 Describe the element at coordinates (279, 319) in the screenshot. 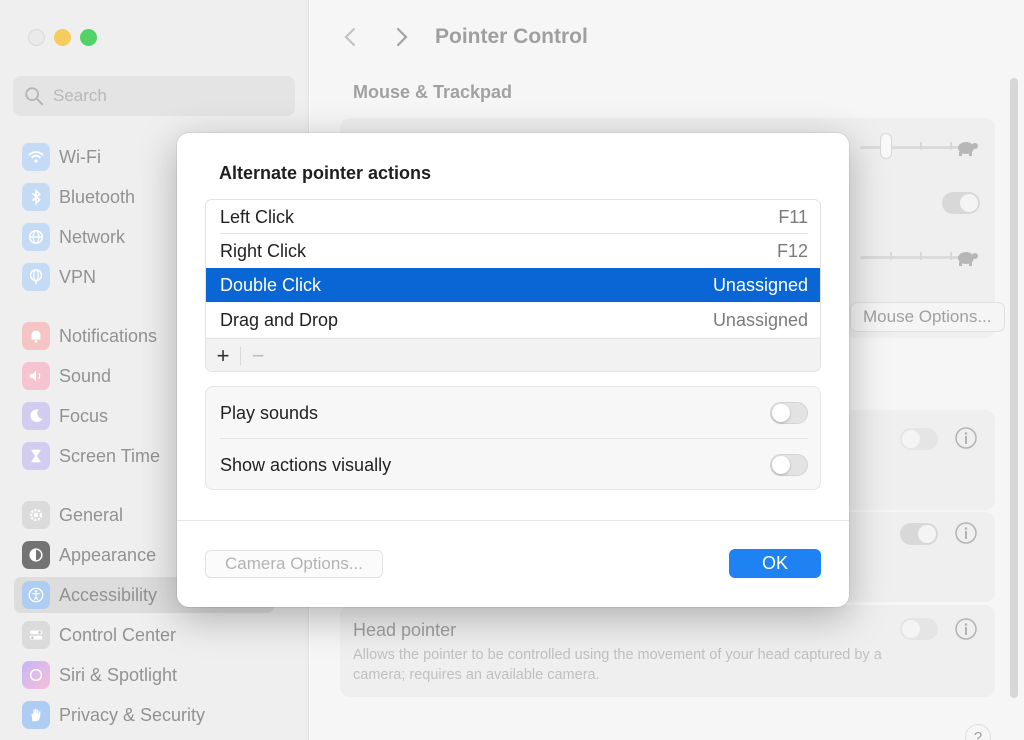

I see `action-name: Drag and Drop` at that location.